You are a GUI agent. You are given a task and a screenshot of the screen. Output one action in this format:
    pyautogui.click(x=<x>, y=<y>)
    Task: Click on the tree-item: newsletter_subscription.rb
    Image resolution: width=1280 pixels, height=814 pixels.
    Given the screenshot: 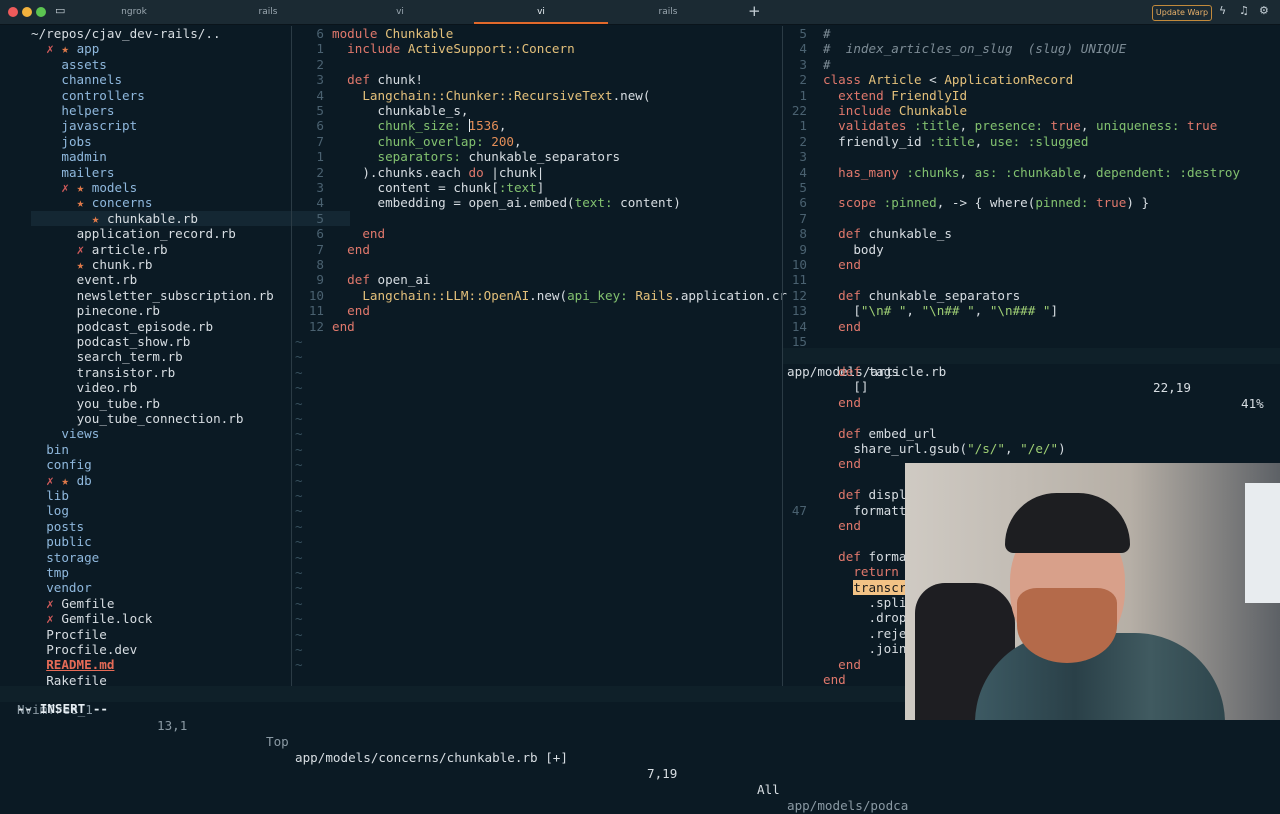 What is the action you would take?
    pyautogui.click(x=183, y=295)
    